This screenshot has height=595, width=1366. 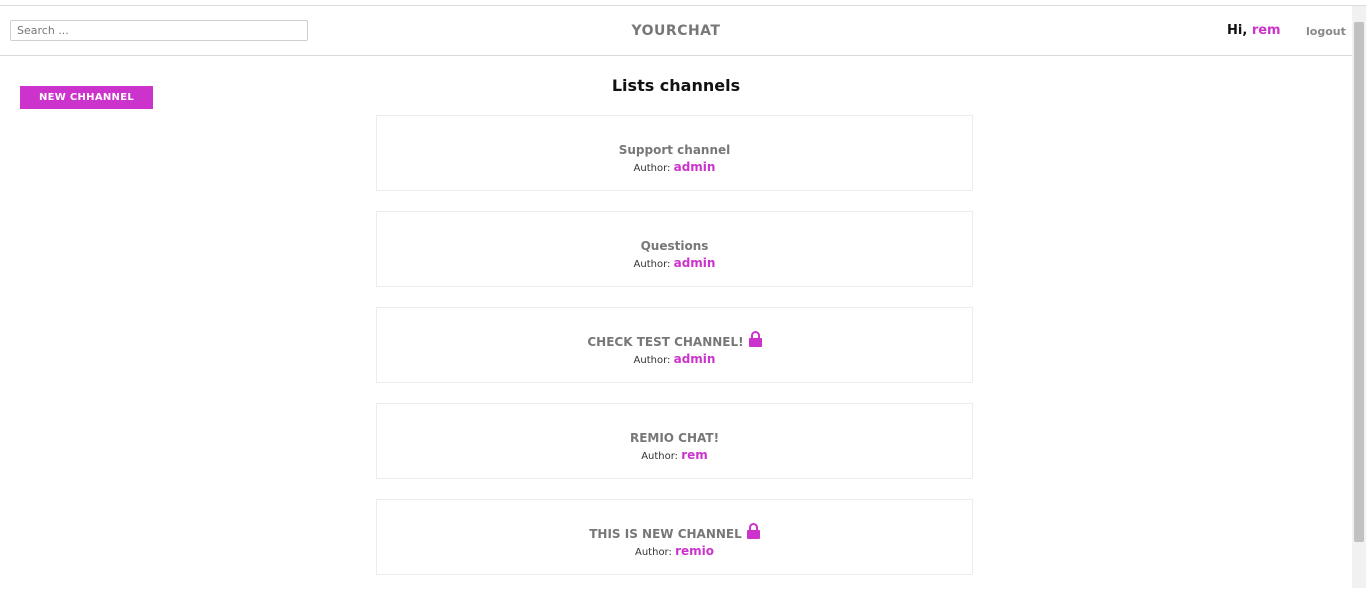 What do you see at coordinates (665, 342) in the screenshot?
I see `channel-name: CHECK TEST CHANNEL!` at bounding box center [665, 342].